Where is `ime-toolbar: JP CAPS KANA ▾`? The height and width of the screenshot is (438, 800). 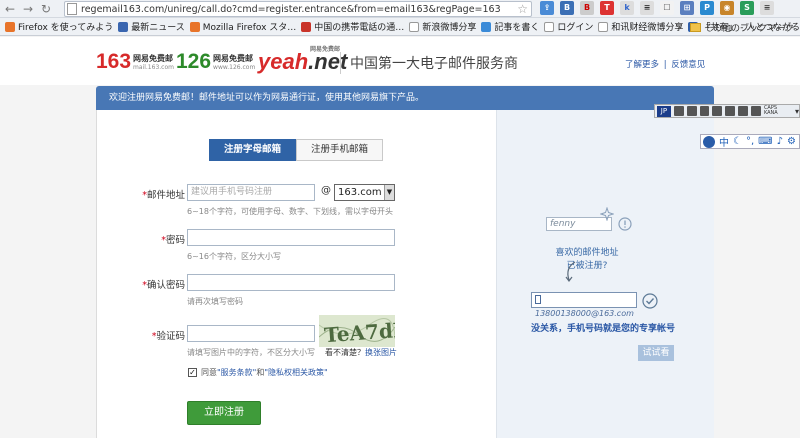 ime-toolbar: JP CAPS KANA ▾ is located at coordinates (727, 111).